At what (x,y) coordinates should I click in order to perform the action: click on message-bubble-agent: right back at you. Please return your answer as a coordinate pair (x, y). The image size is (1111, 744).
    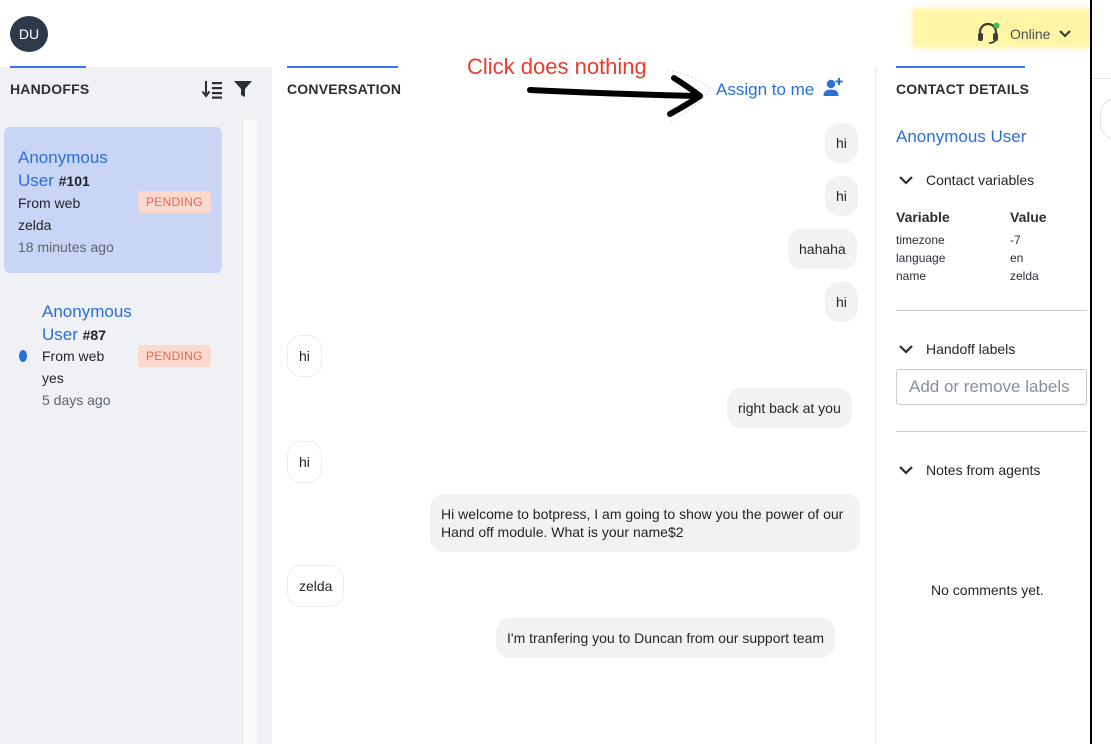
    Looking at the image, I should click on (789, 408).